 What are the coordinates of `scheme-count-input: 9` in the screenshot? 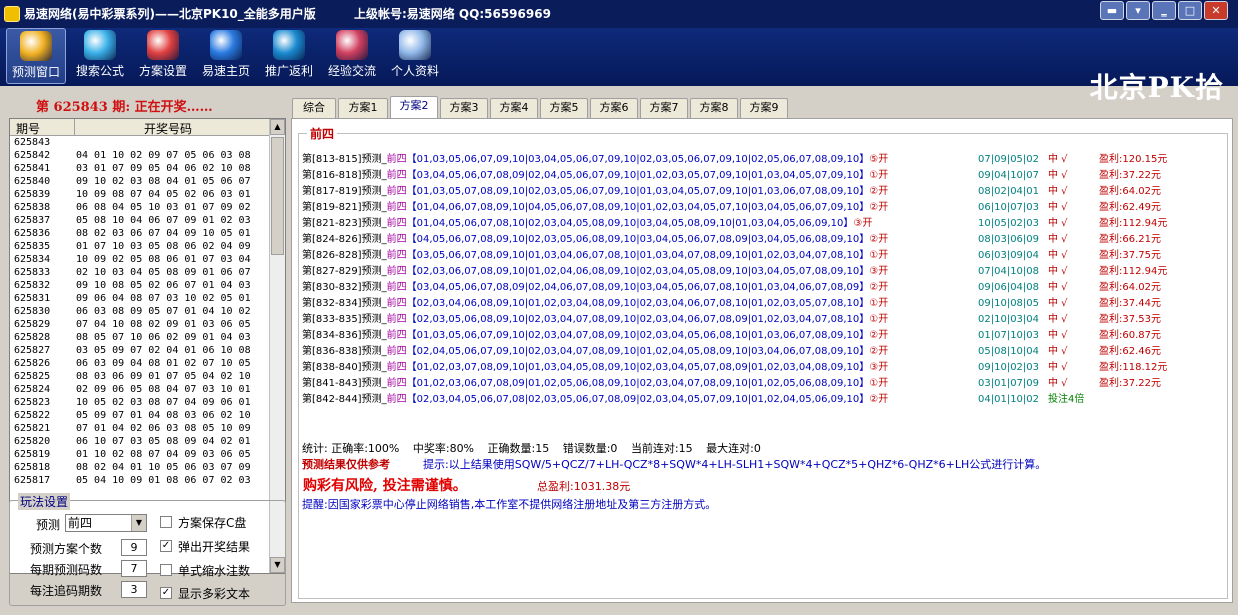 It's located at (134, 547).